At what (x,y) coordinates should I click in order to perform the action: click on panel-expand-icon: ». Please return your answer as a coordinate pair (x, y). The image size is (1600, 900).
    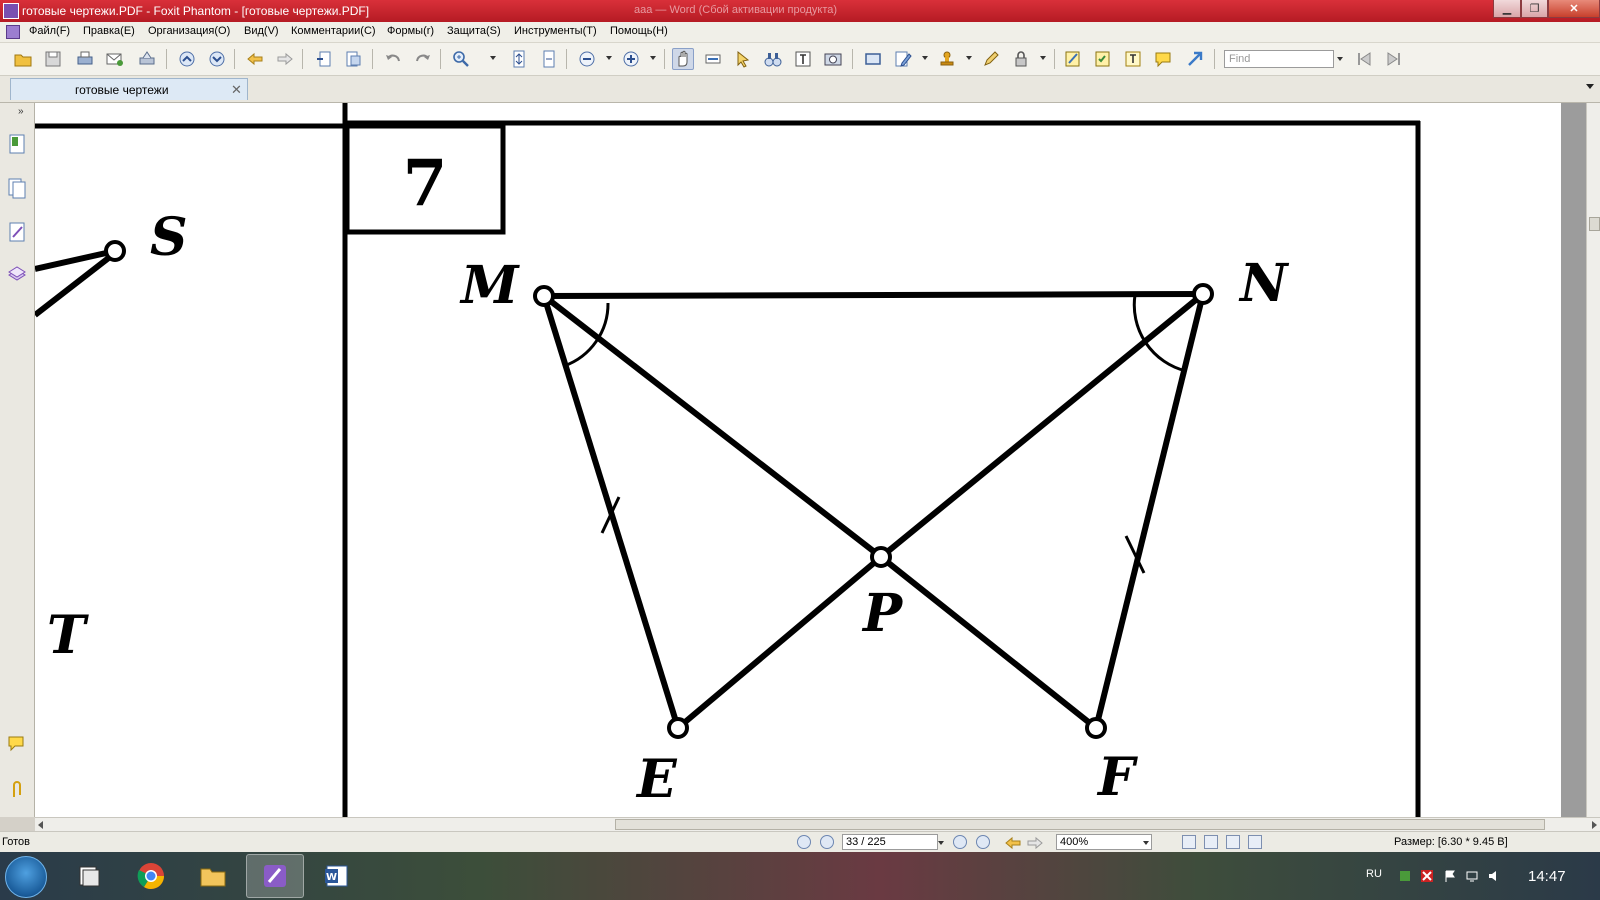
    Looking at the image, I should click on (21, 111).